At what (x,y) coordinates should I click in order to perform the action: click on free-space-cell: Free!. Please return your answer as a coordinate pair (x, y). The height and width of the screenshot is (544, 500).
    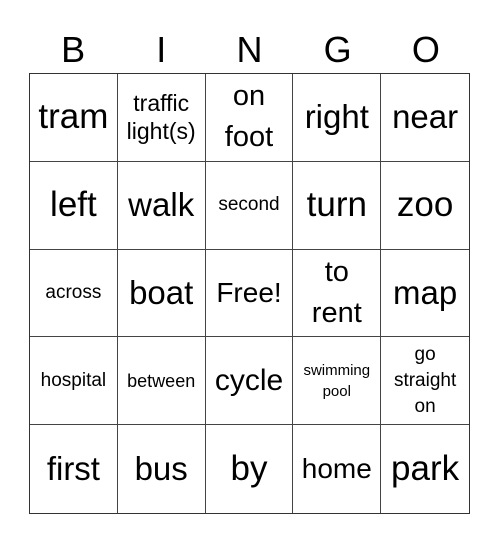
    Looking at the image, I should click on (249, 293).